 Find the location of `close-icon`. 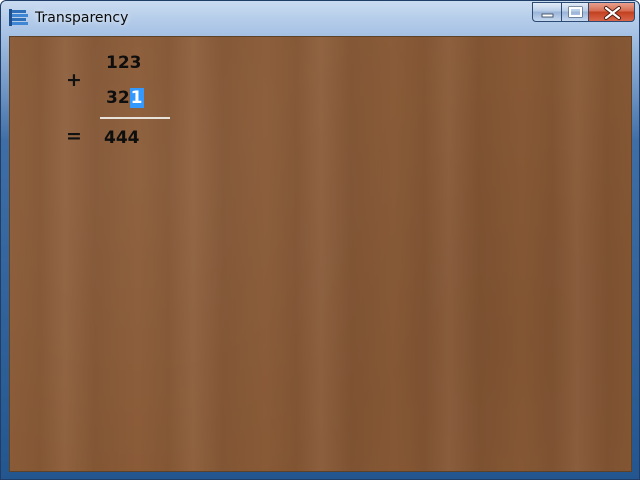

close-icon is located at coordinates (612, 13).